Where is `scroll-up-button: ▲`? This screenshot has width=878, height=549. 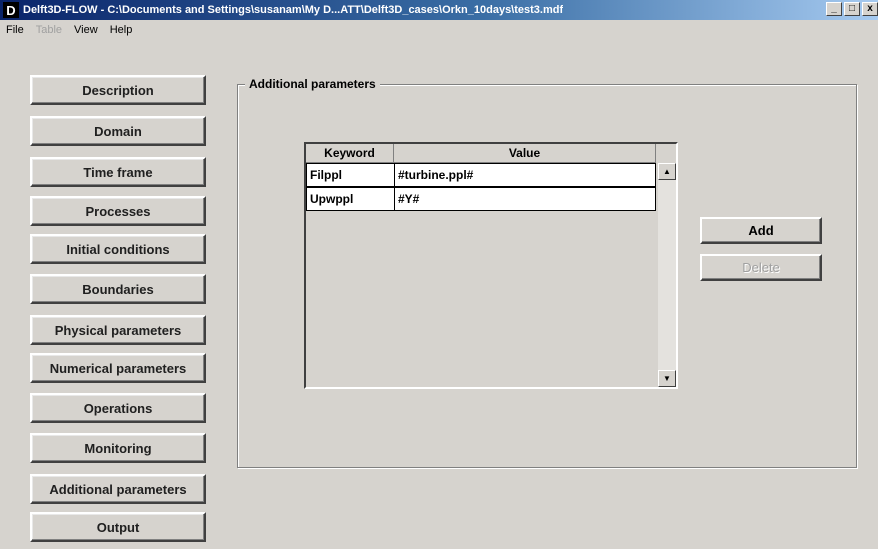
scroll-up-button: ▲ is located at coordinates (667, 171).